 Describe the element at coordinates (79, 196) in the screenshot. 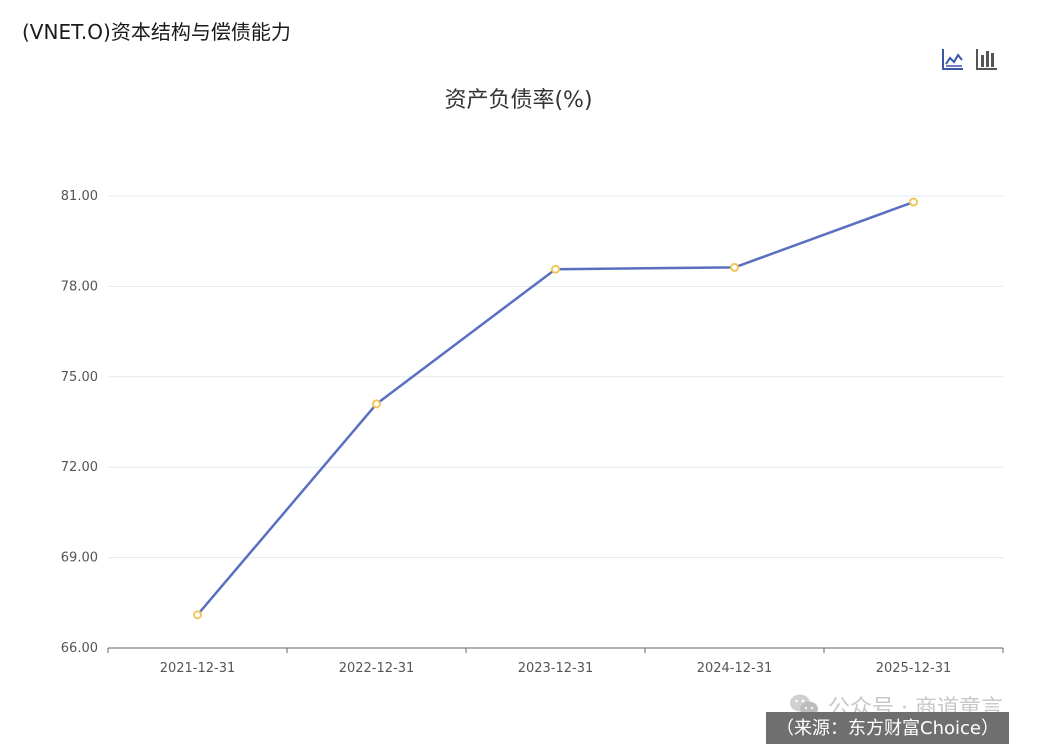

I see `y-tick-label: 81.00` at that location.